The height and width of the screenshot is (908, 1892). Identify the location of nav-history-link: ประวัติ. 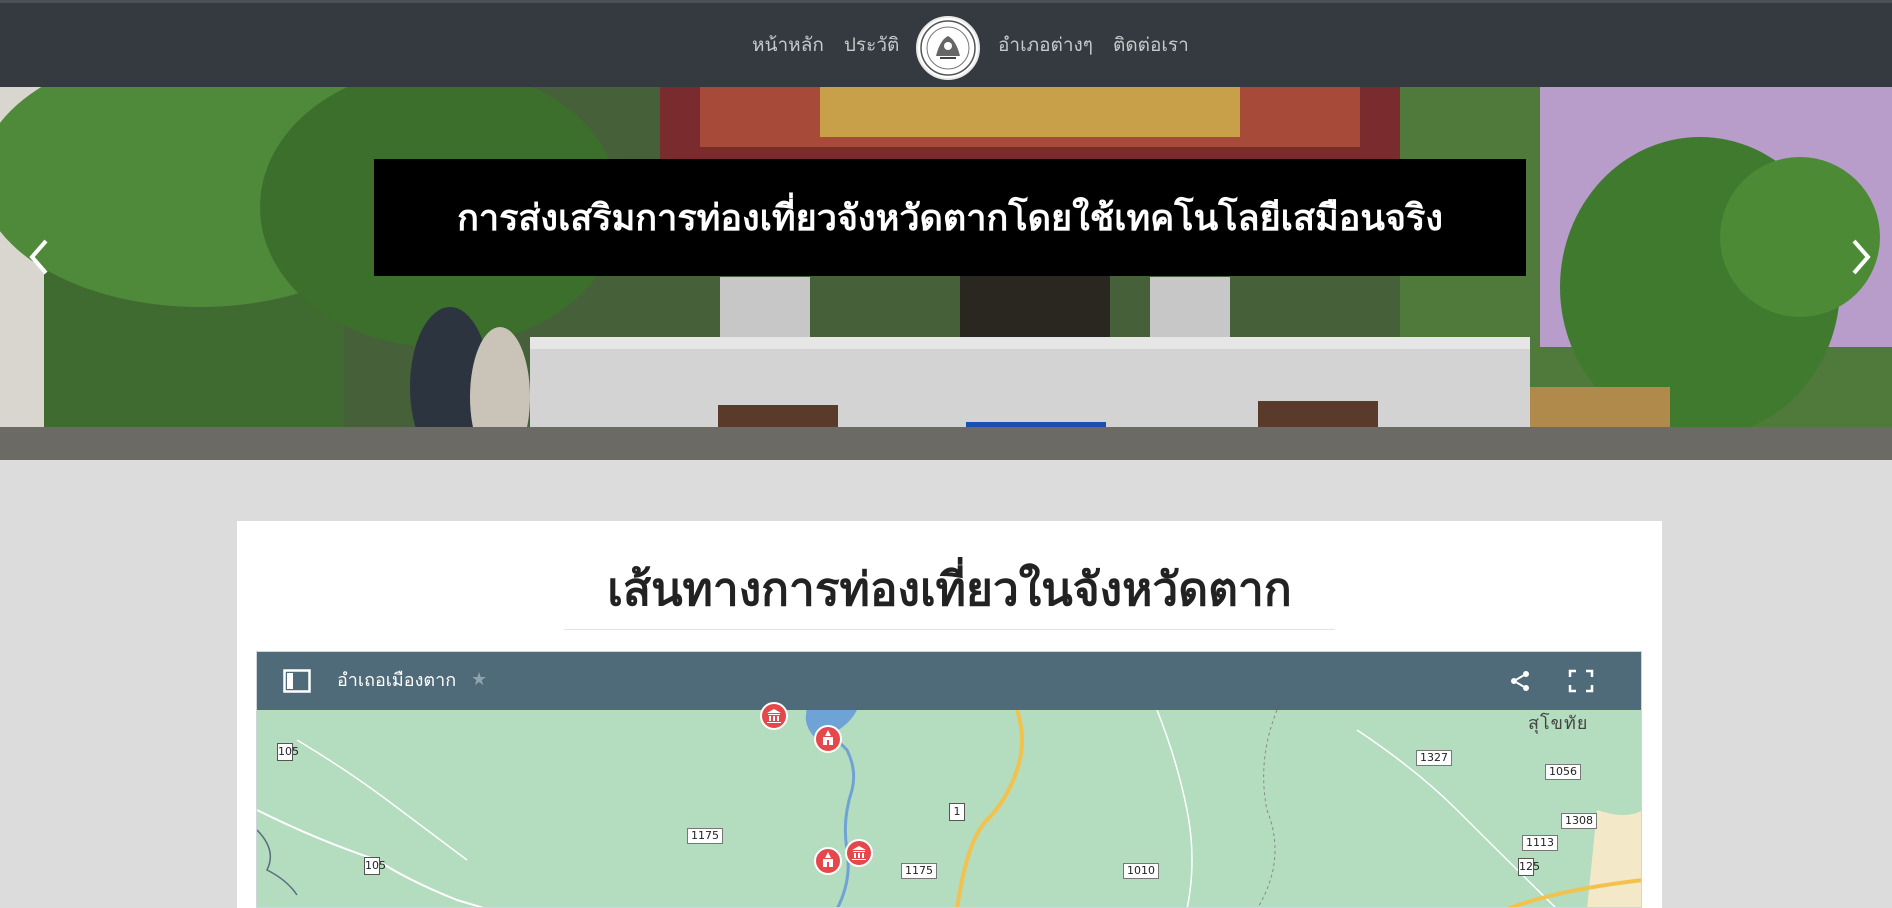
(871, 45).